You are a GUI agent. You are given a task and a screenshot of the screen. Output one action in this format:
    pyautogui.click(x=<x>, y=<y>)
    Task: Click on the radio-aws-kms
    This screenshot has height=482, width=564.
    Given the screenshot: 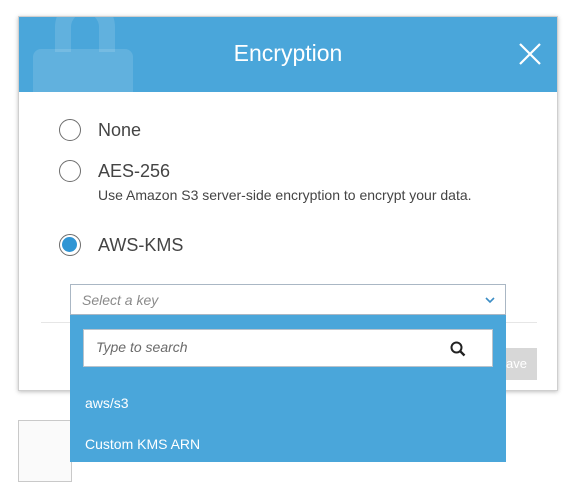 What is the action you would take?
    pyautogui.click(x=70, y=245)
    